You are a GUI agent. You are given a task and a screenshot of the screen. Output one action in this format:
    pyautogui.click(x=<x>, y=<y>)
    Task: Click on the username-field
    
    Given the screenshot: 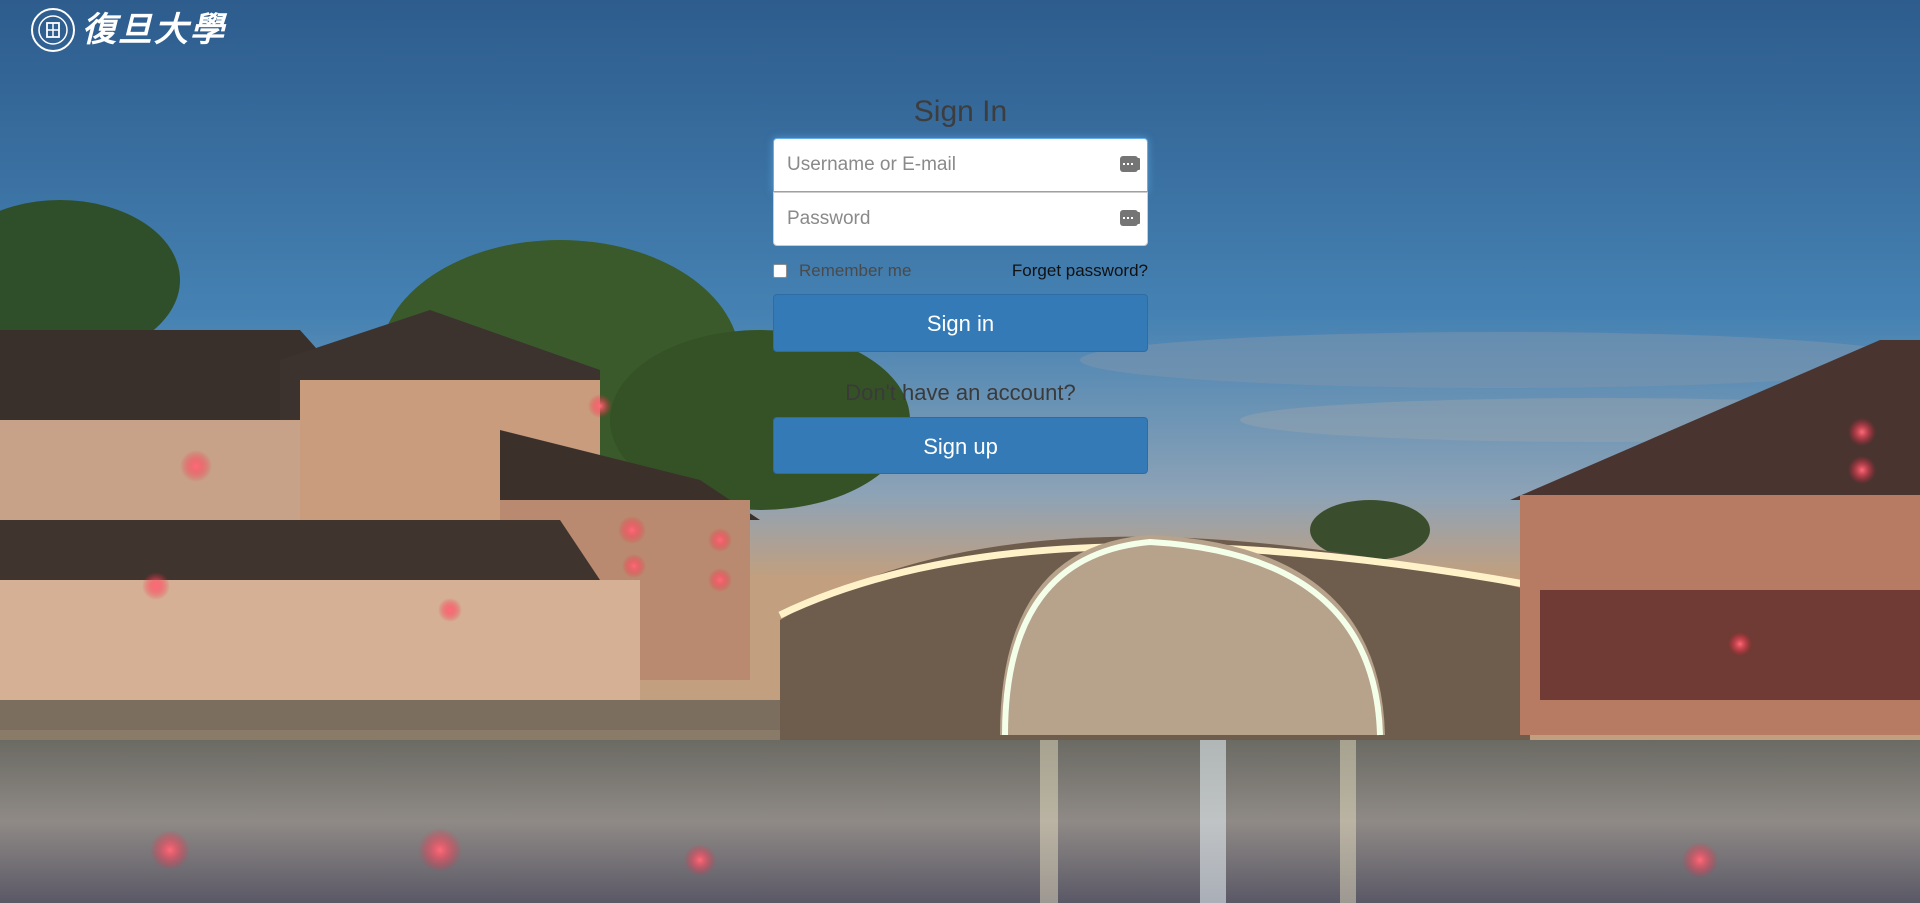 What is the action you would take?
    pyautogui.click(x=960, y=165)
    